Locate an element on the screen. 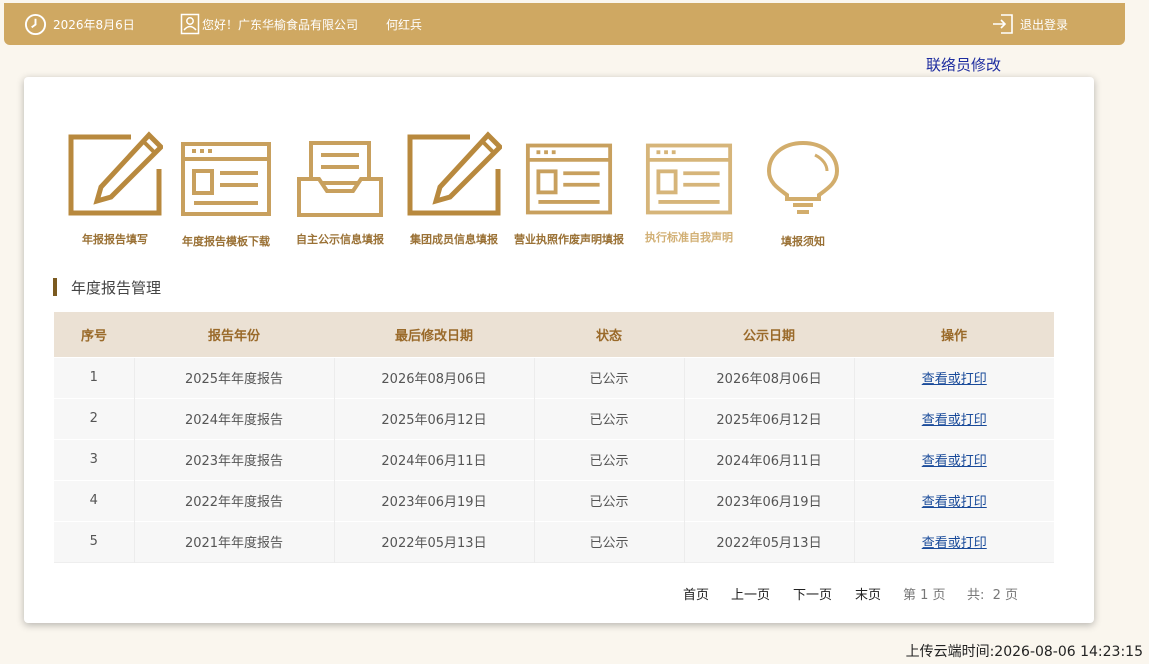 Image resolution: width=1149 pixels, height=664 pixels. column-header: 序号 is located at coordinates (94, 334).